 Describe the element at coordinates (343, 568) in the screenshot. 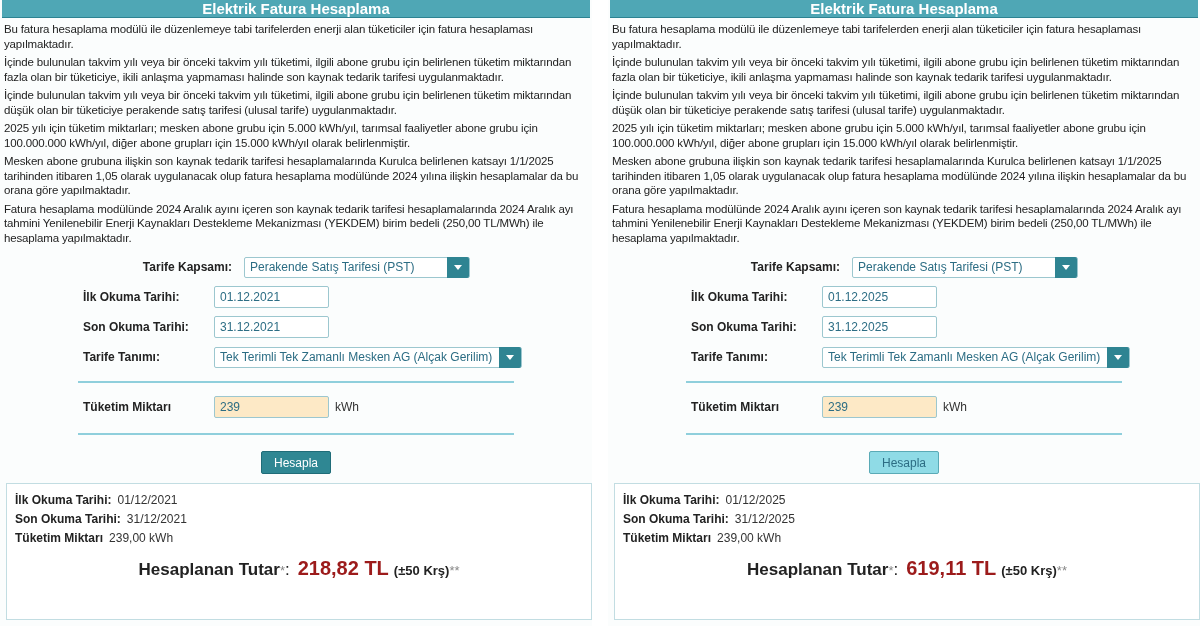

I see `total-amount: 218,82 TL` at that location.